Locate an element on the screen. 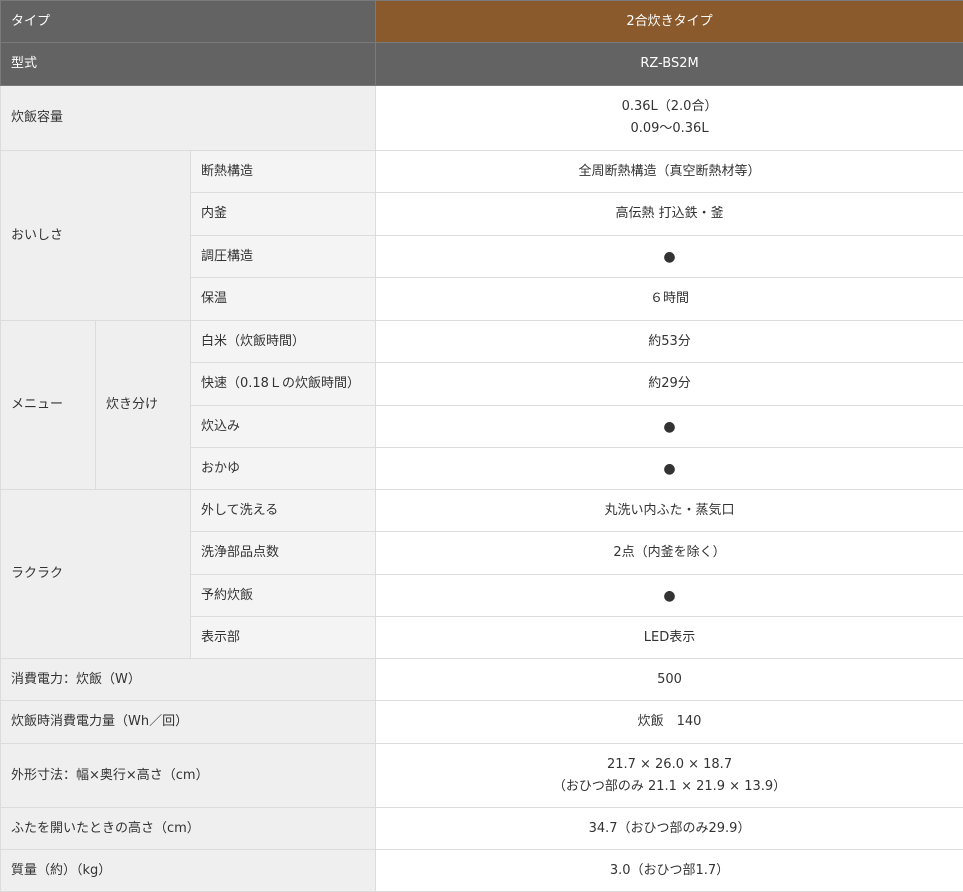  rakuraku-label: ラクラク is located at coordinates (96, 574).